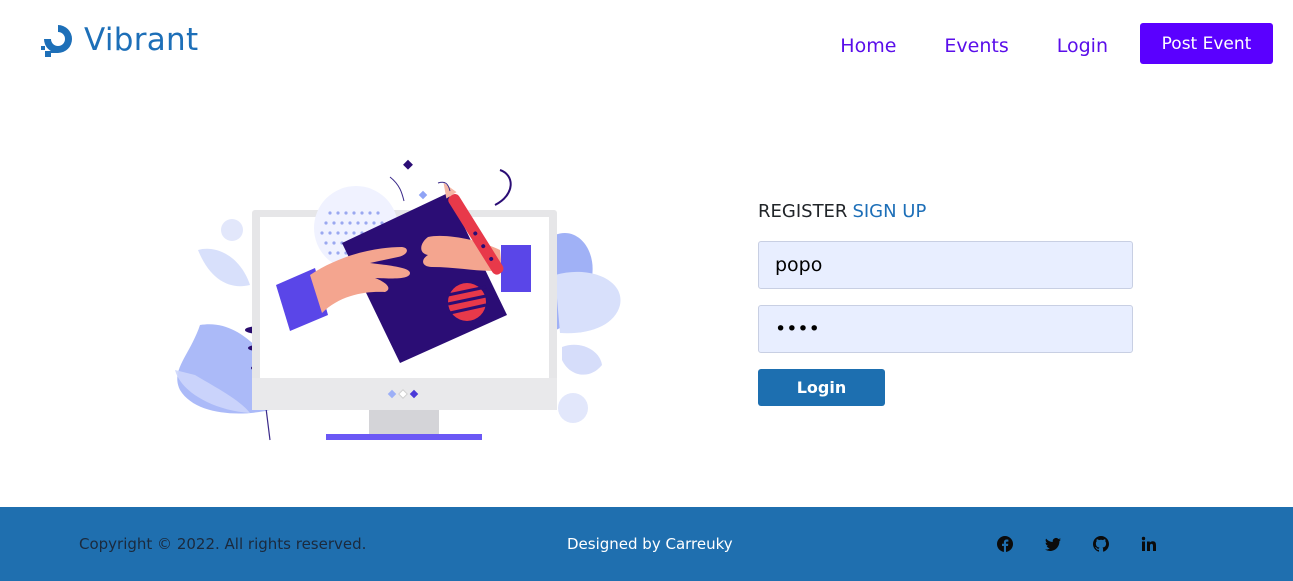 Image resolution: width=1293 pixels, height=581 pixels. I want to click on brand-logo-link: Vibrant, so click(119, 40).